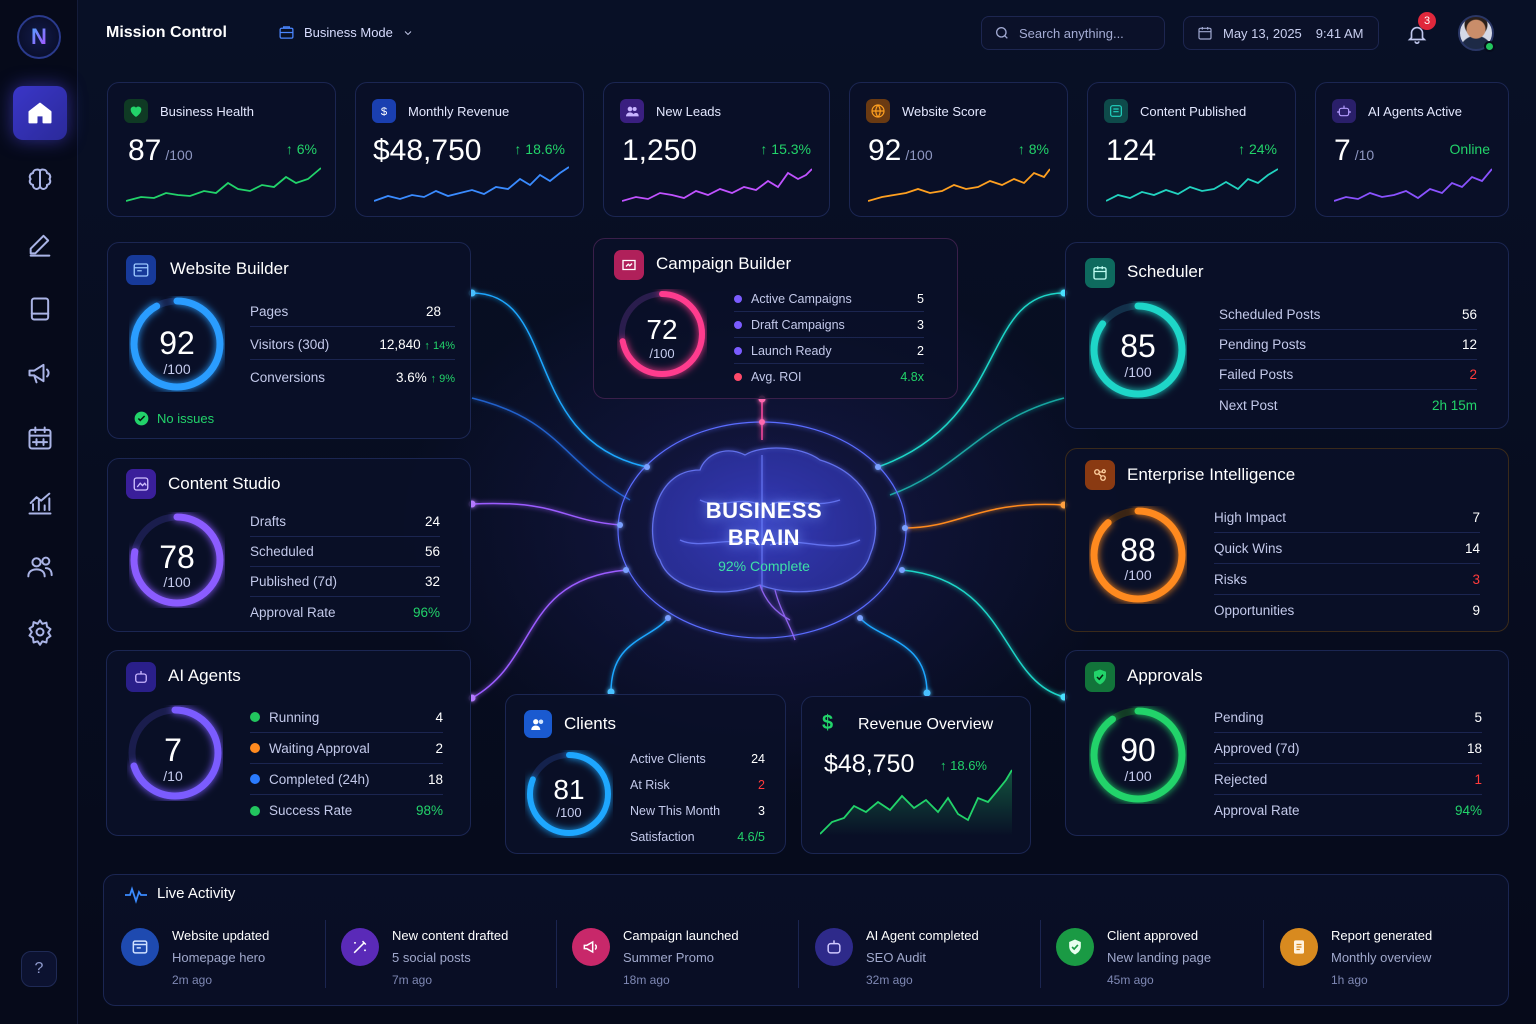  Describe the element at coordinates (646, 980) in the screenshot. I see `activity-time: 18m ago` at that location.